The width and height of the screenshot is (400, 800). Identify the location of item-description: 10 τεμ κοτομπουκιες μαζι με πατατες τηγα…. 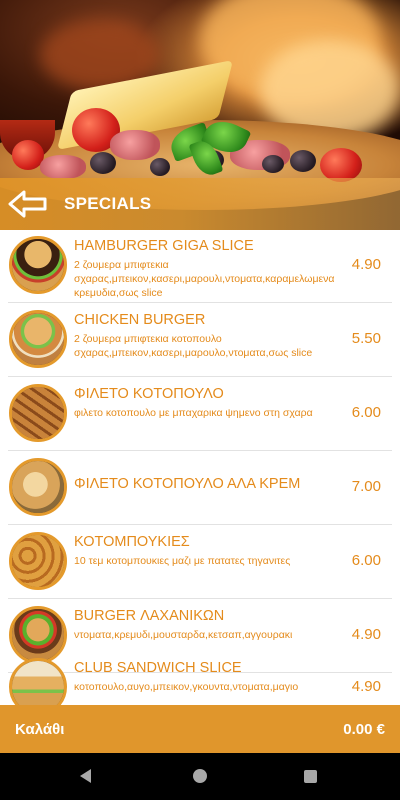
(182, 561).